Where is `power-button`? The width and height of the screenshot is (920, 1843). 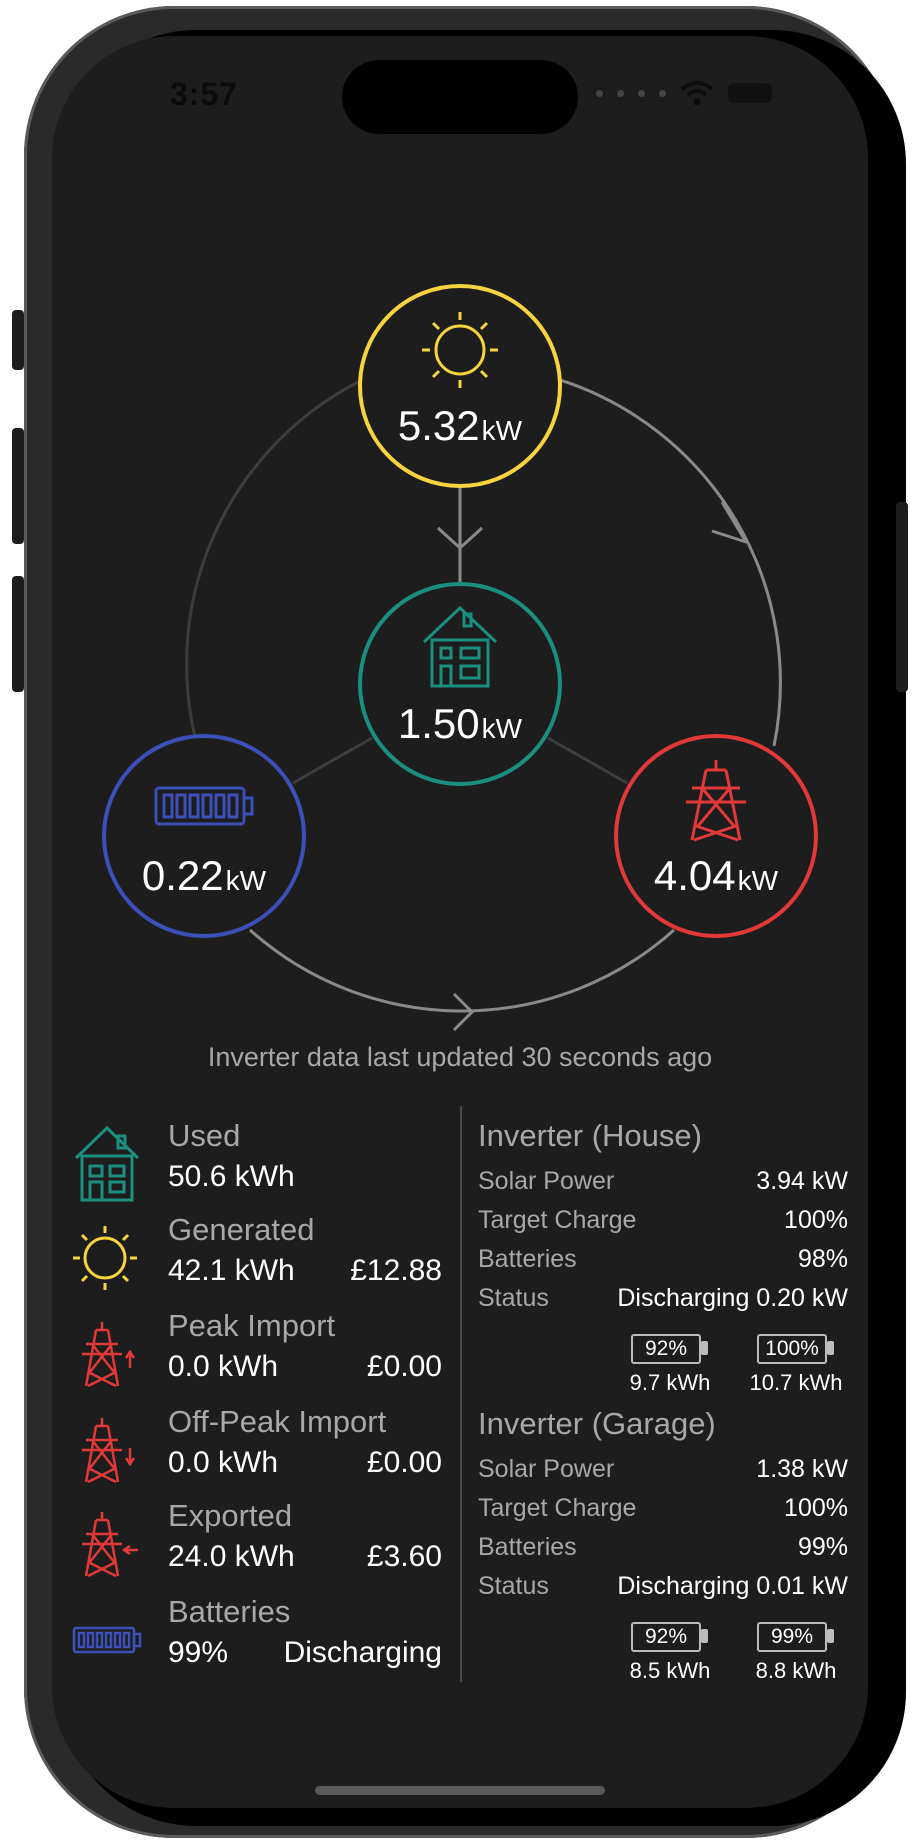
power-button is located at coordinates (902, 597).